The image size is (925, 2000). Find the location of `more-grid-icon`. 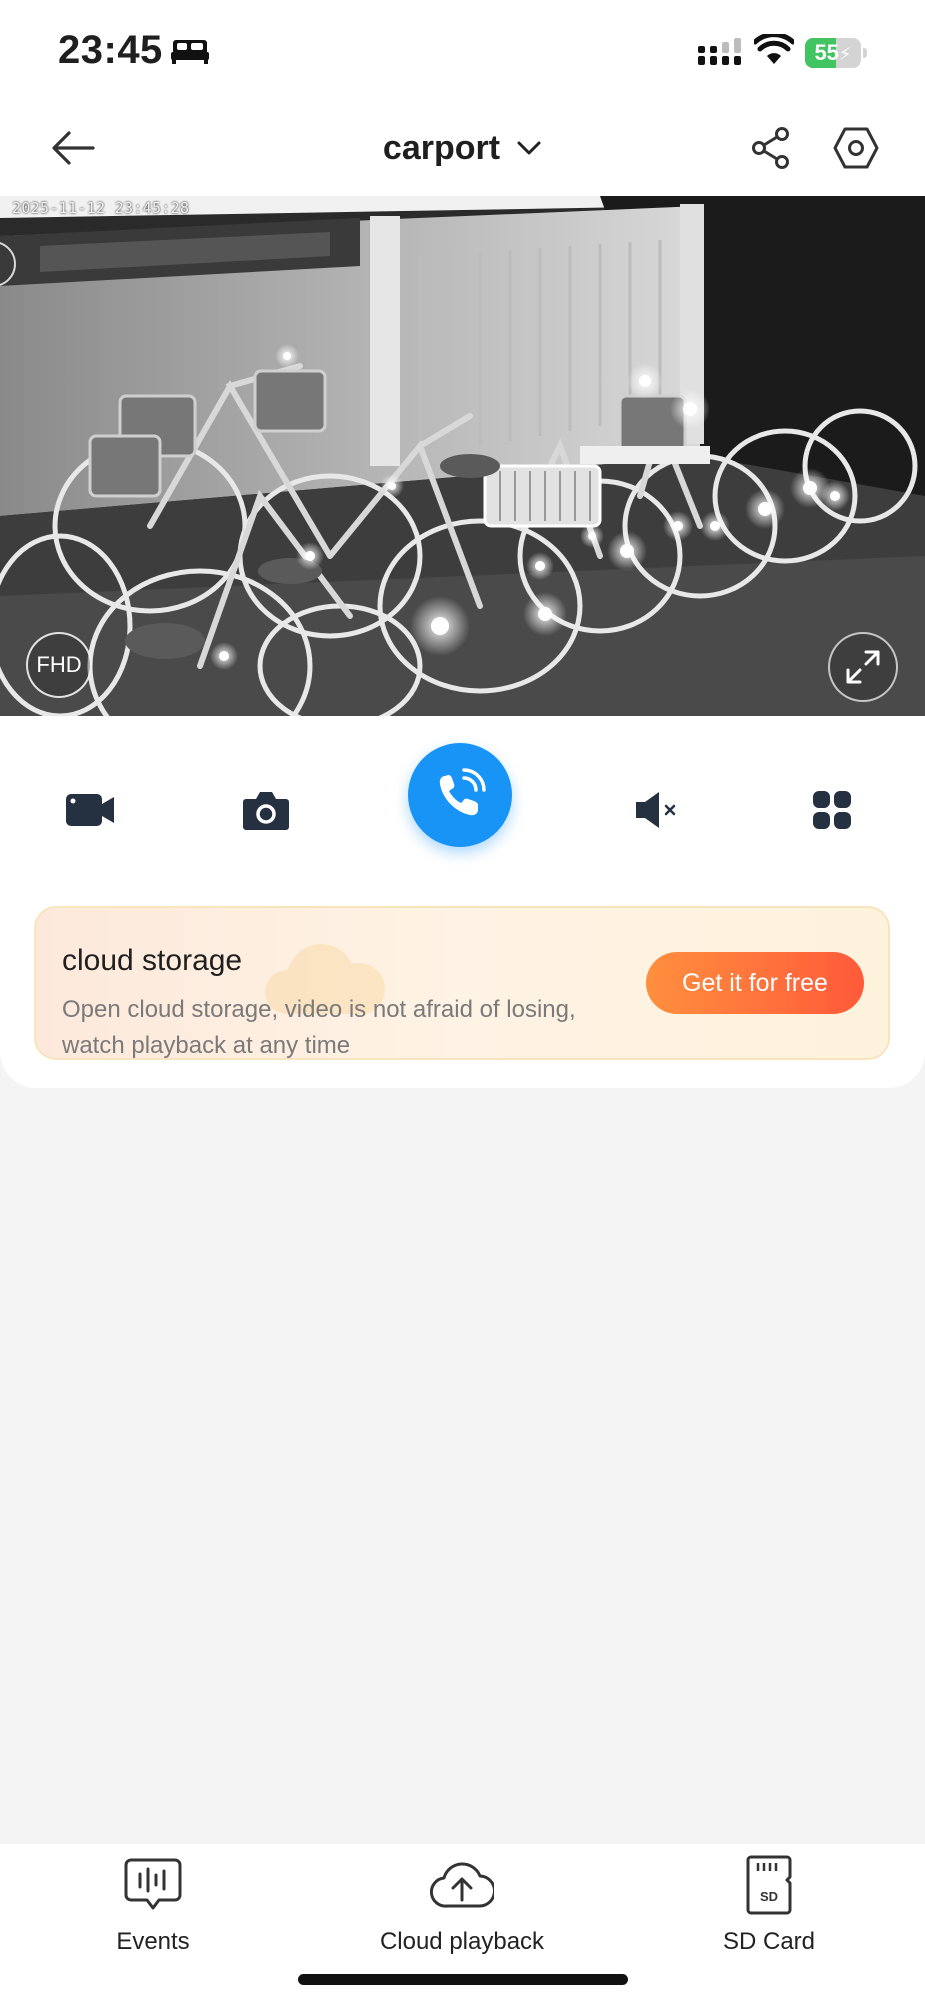

more-grid-icon is located at coordinates (832, 810).